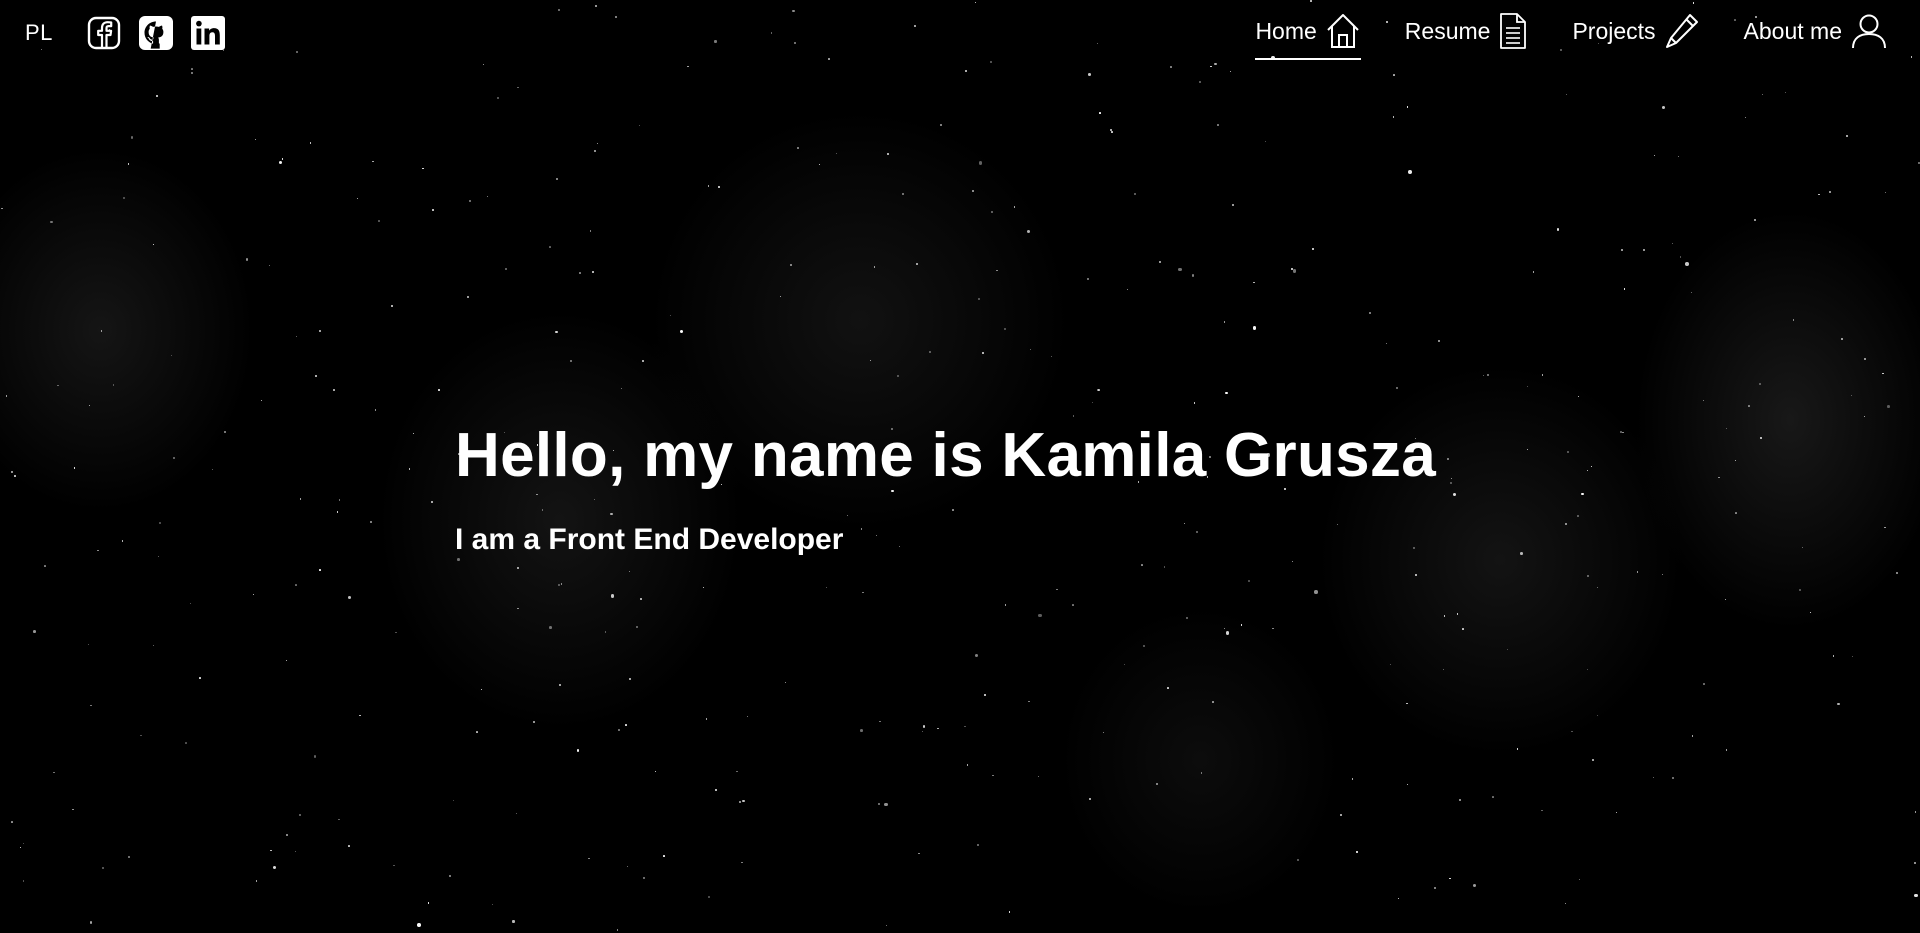  Describe the element at coordinates (1467, 33) in the screenshot. I see `nav-resume: Resume` at that location.